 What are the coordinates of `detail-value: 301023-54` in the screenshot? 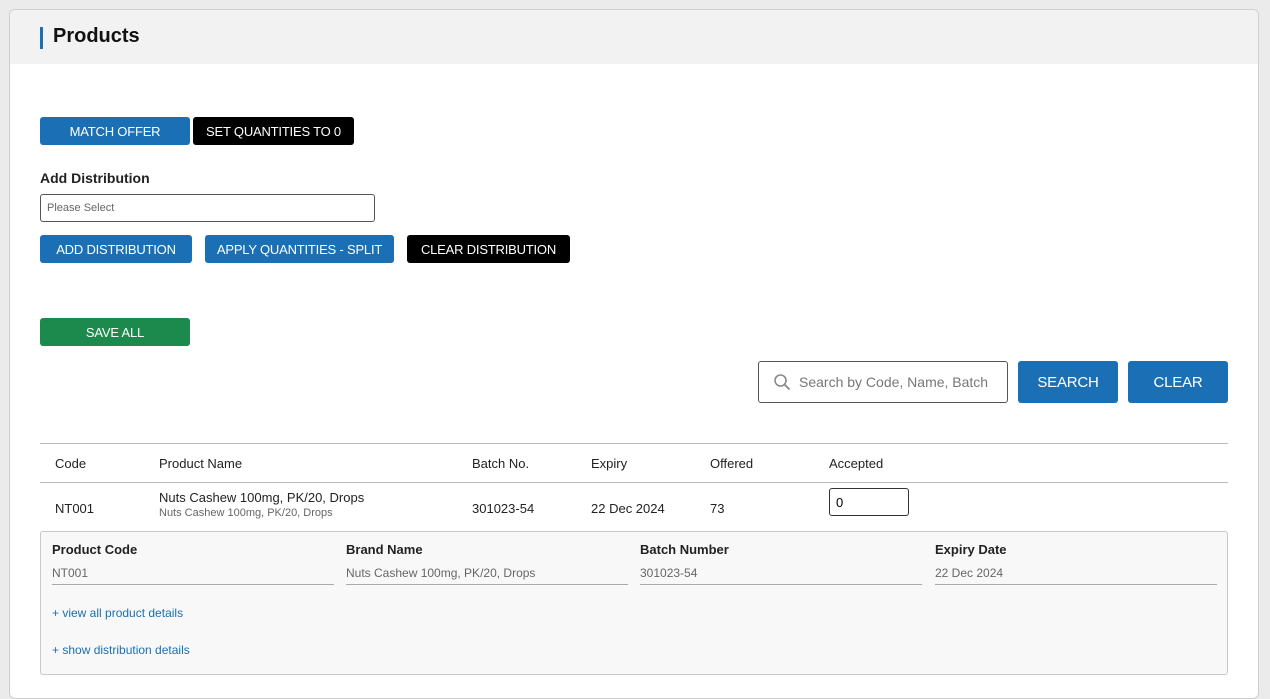 It's located at (781, 575).